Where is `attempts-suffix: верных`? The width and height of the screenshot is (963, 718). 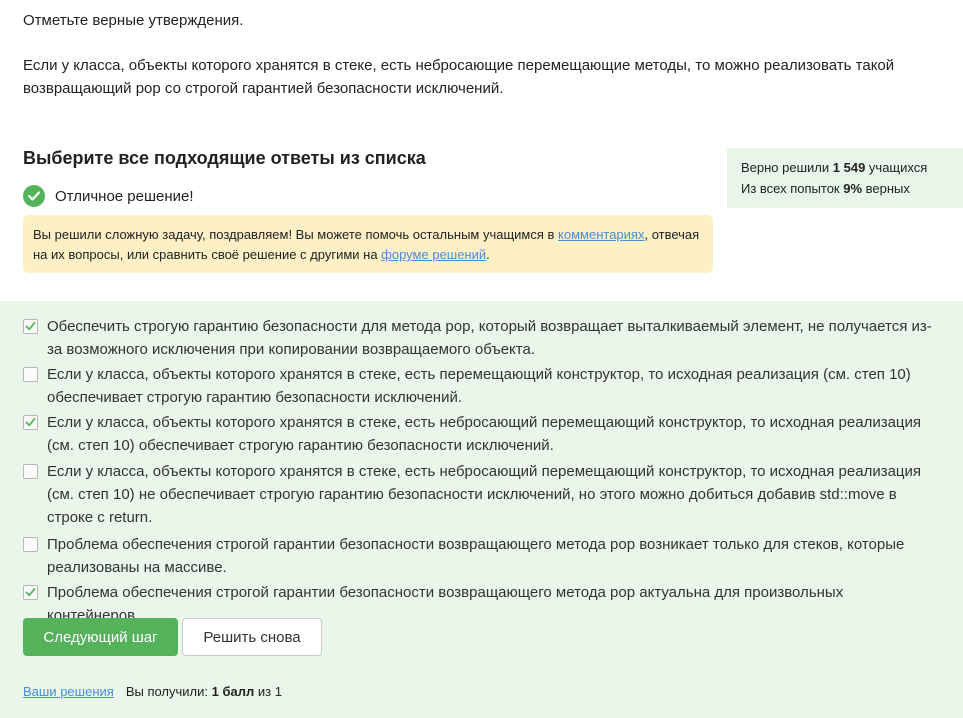
attempts-suffix: верных is located at coordinates (886, 188).